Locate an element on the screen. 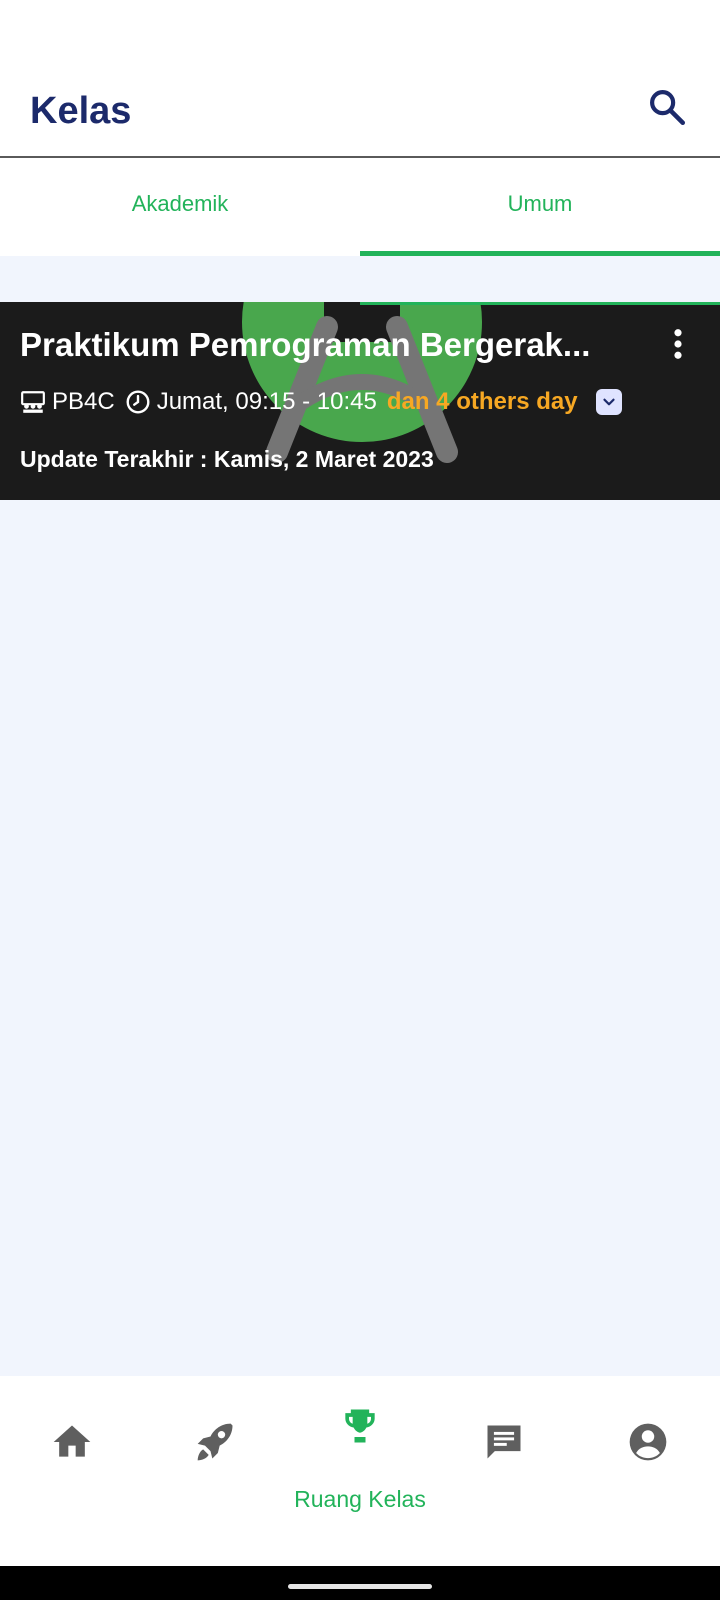  tab-bar: Akademik Umum is located at coordinates (360, 207).